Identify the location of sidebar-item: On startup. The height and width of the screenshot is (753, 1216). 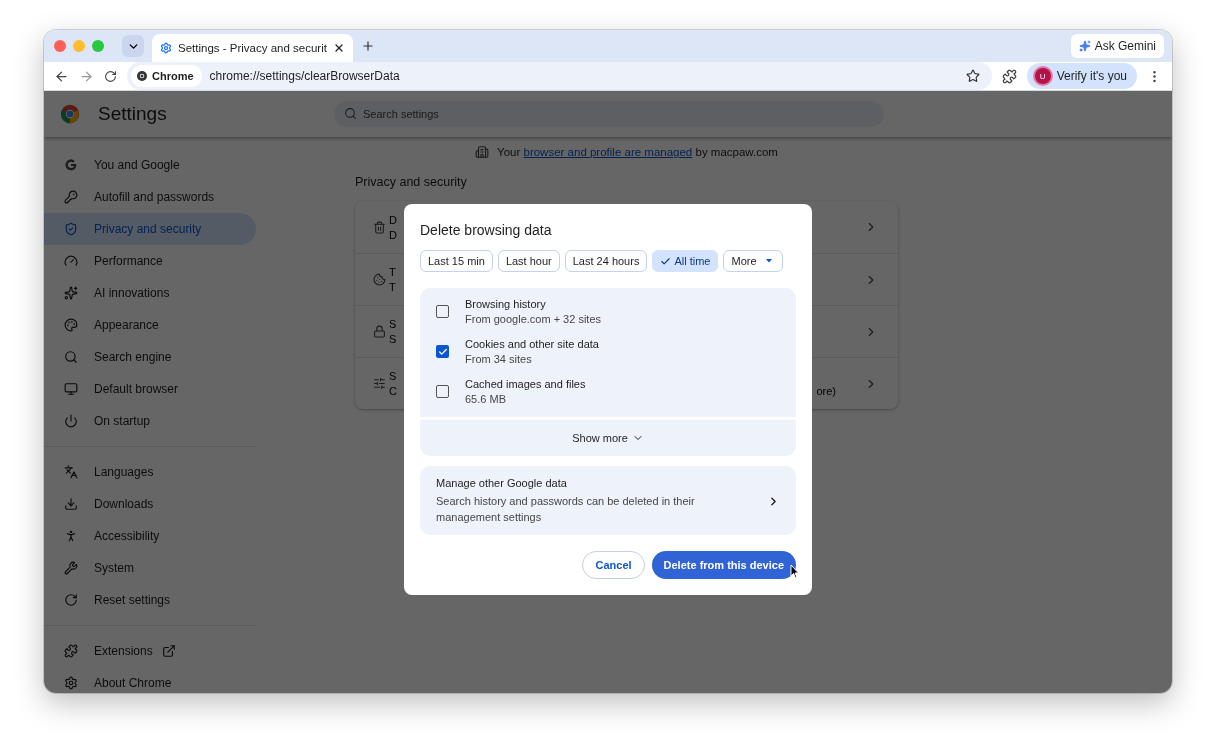
(150, 421).